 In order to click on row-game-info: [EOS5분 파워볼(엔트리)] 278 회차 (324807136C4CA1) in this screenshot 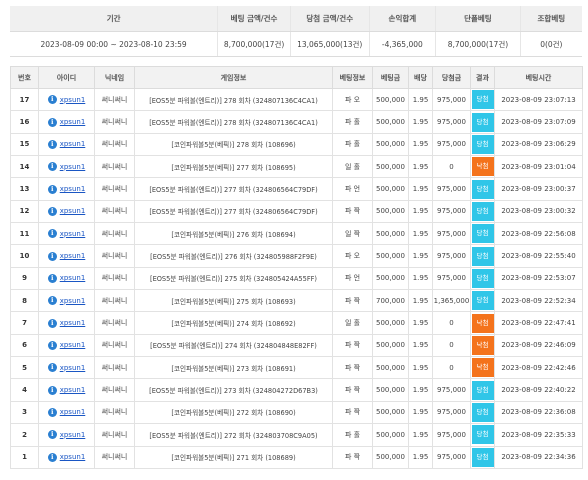, I will do `click(233, 122)`.